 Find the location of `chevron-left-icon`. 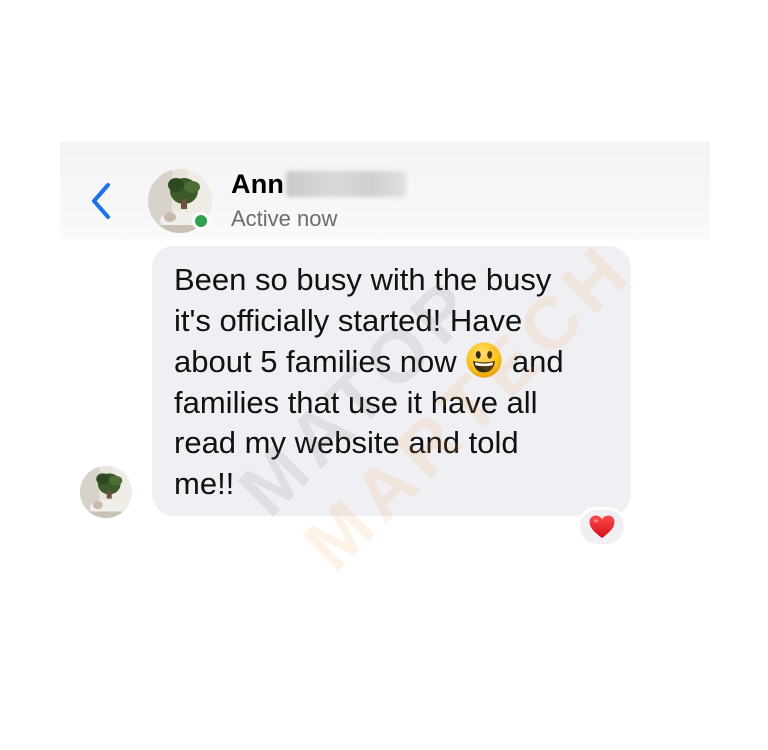

chevron-left-icon is located at coordinates (101, 201).